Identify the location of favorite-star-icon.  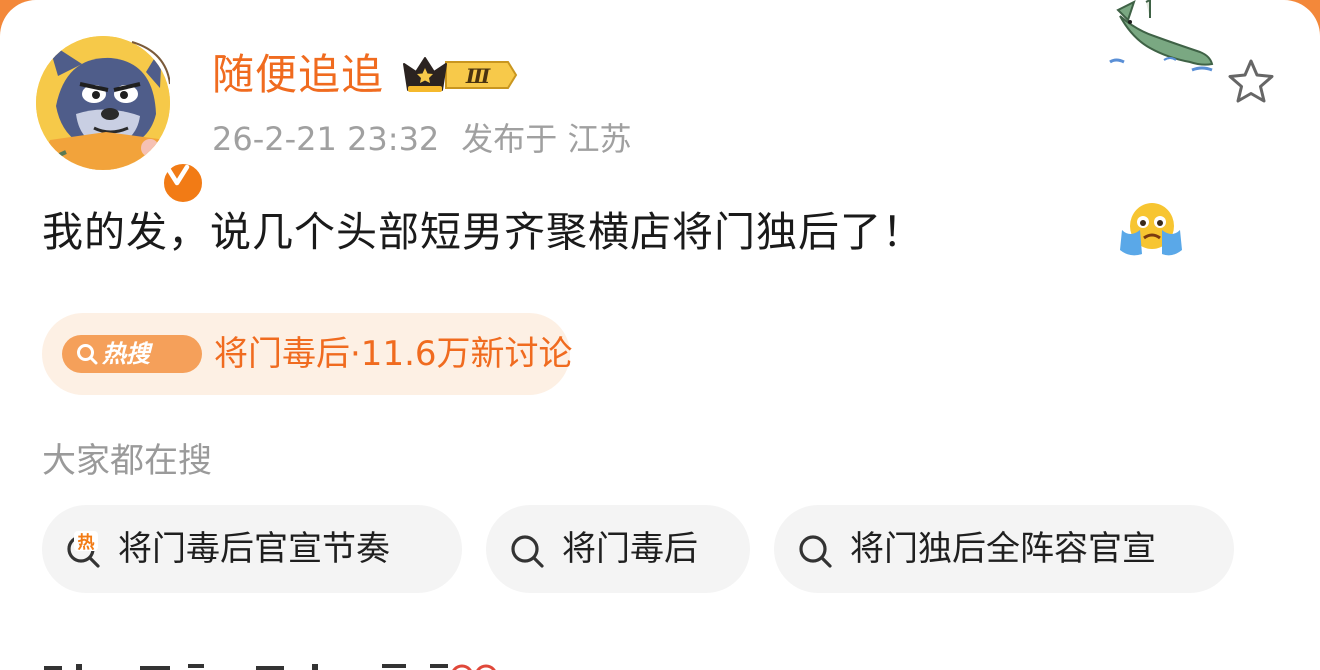
(1251, 82).